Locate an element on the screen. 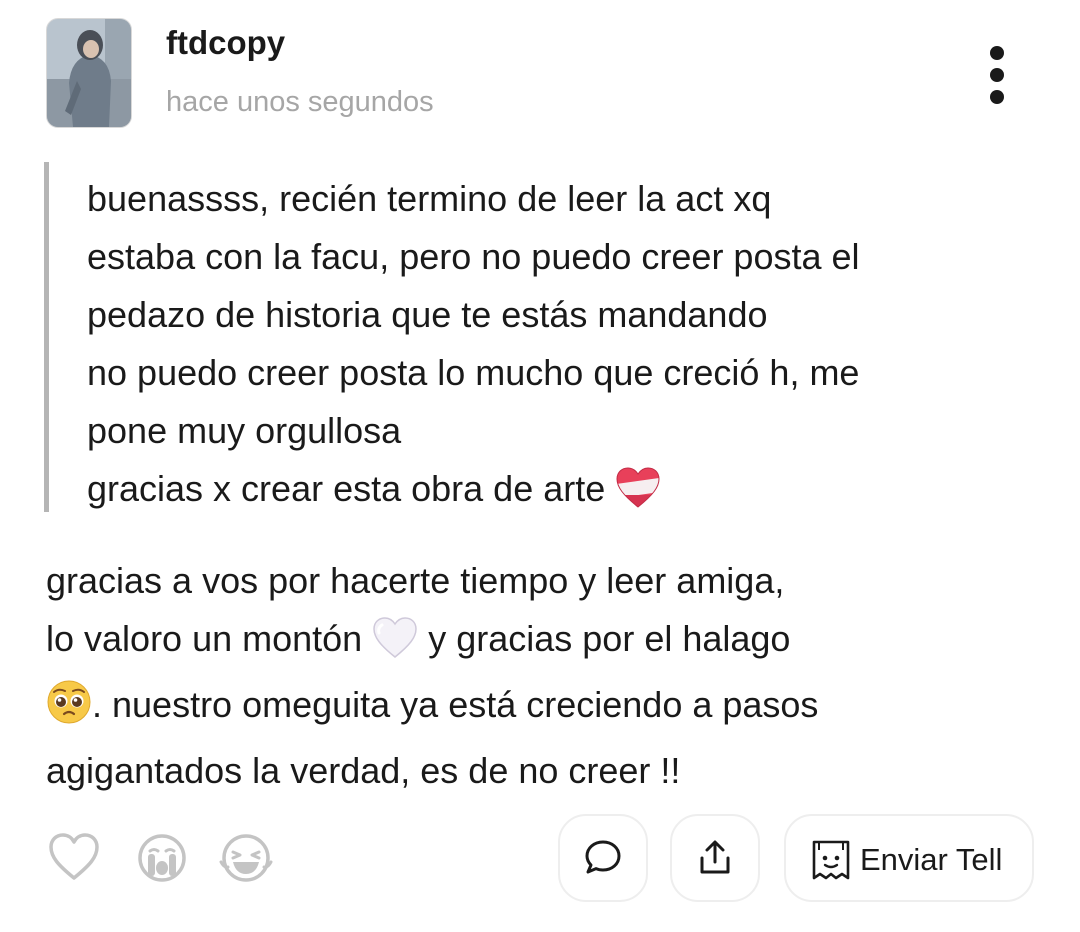  share-upload-icon is located at coordinates (715, 857).